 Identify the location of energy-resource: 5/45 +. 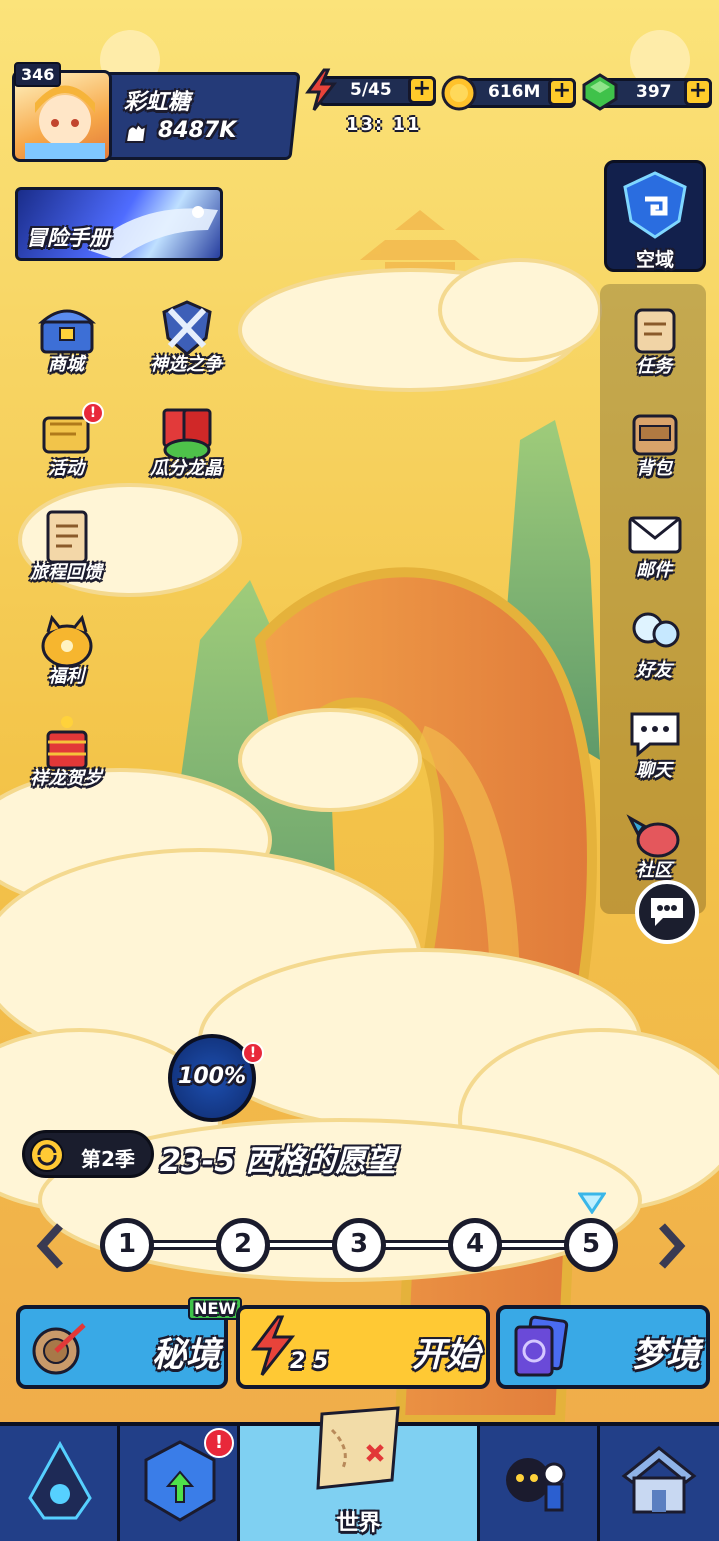
(371, 89).